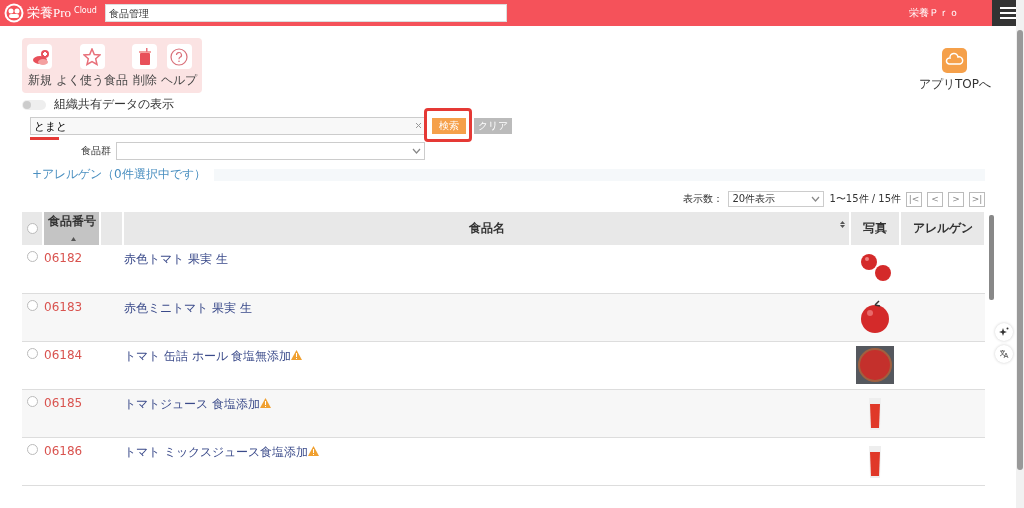 The height and width of the screenshot is (508, 1024). What do you see at coordinates (942, 228) in the screenshot?
I see `column-header: アレルゲン` at bounding box center [942, 228].